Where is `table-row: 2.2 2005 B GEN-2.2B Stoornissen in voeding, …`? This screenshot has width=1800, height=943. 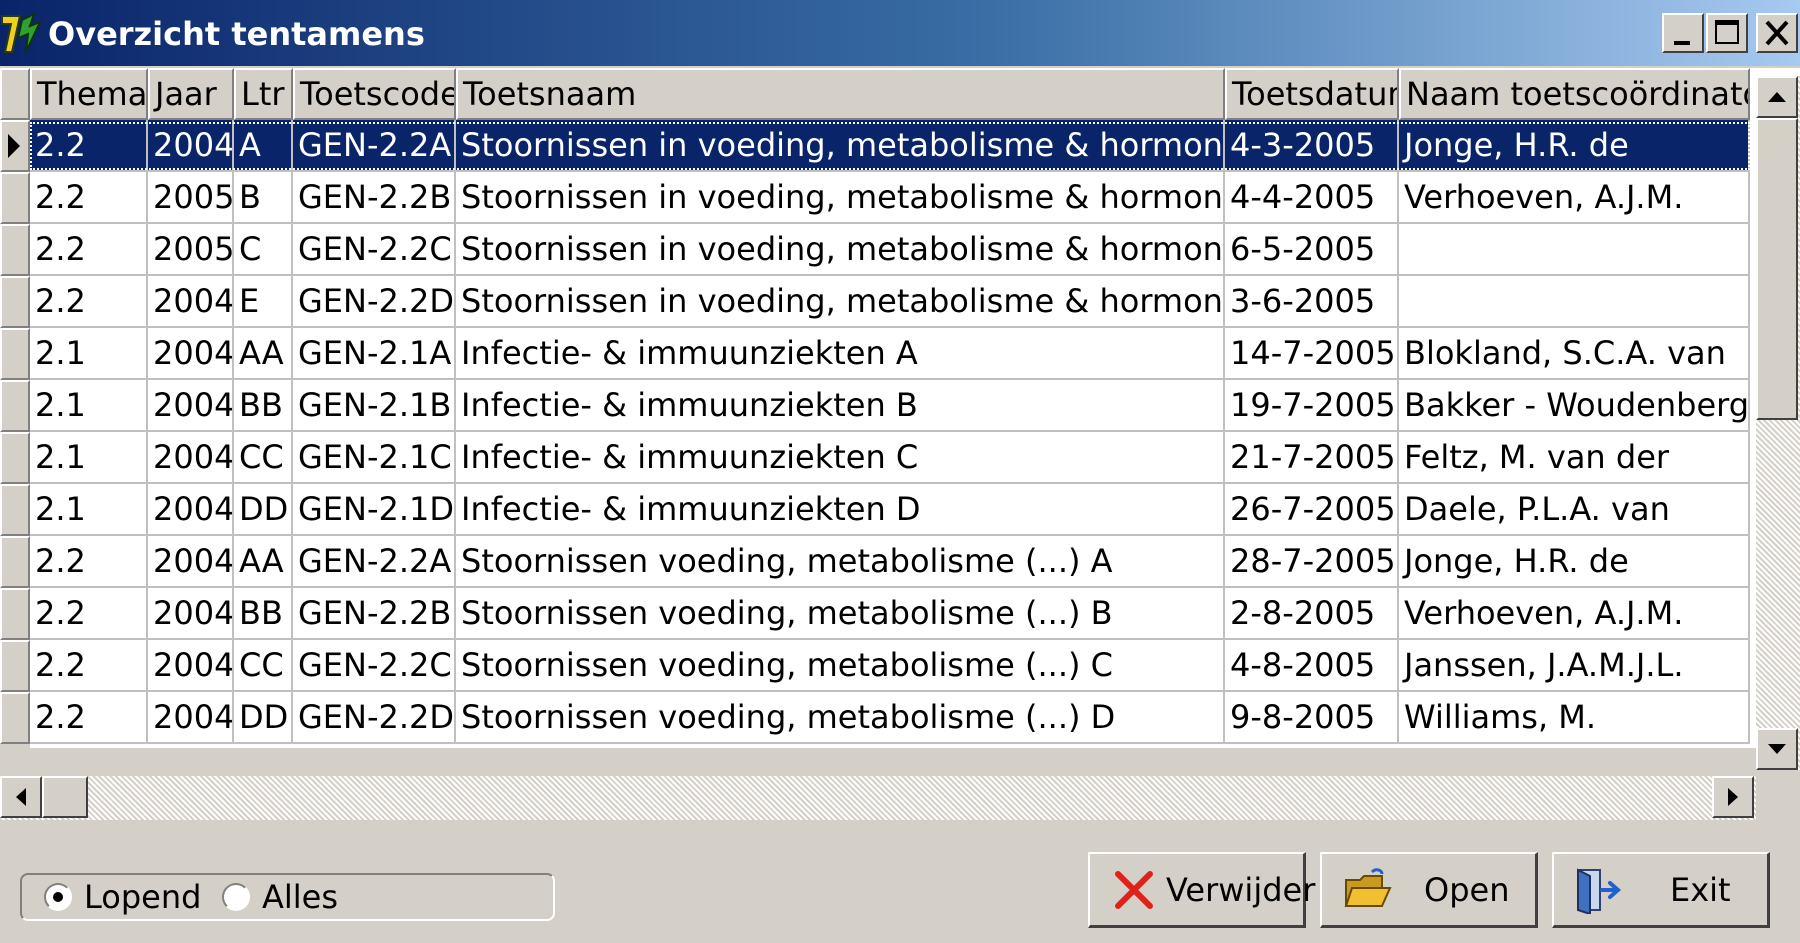 table-row: 2.2 2005 B GEN-2.2B Stoornissen in voeding, … is located at coordinates (890, 198).